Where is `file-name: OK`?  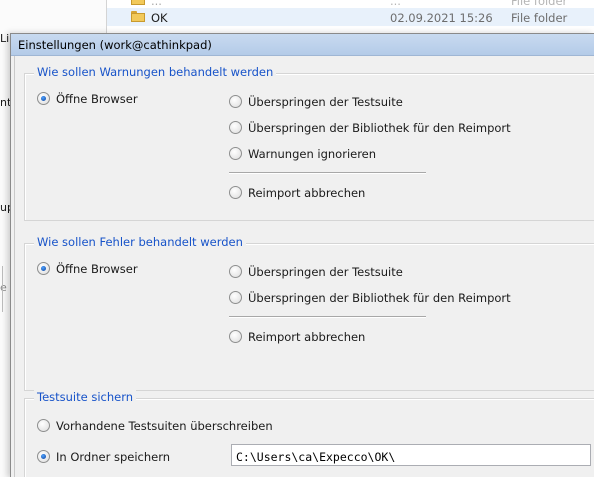 file-name: OK is located at coordinates (159, 18).